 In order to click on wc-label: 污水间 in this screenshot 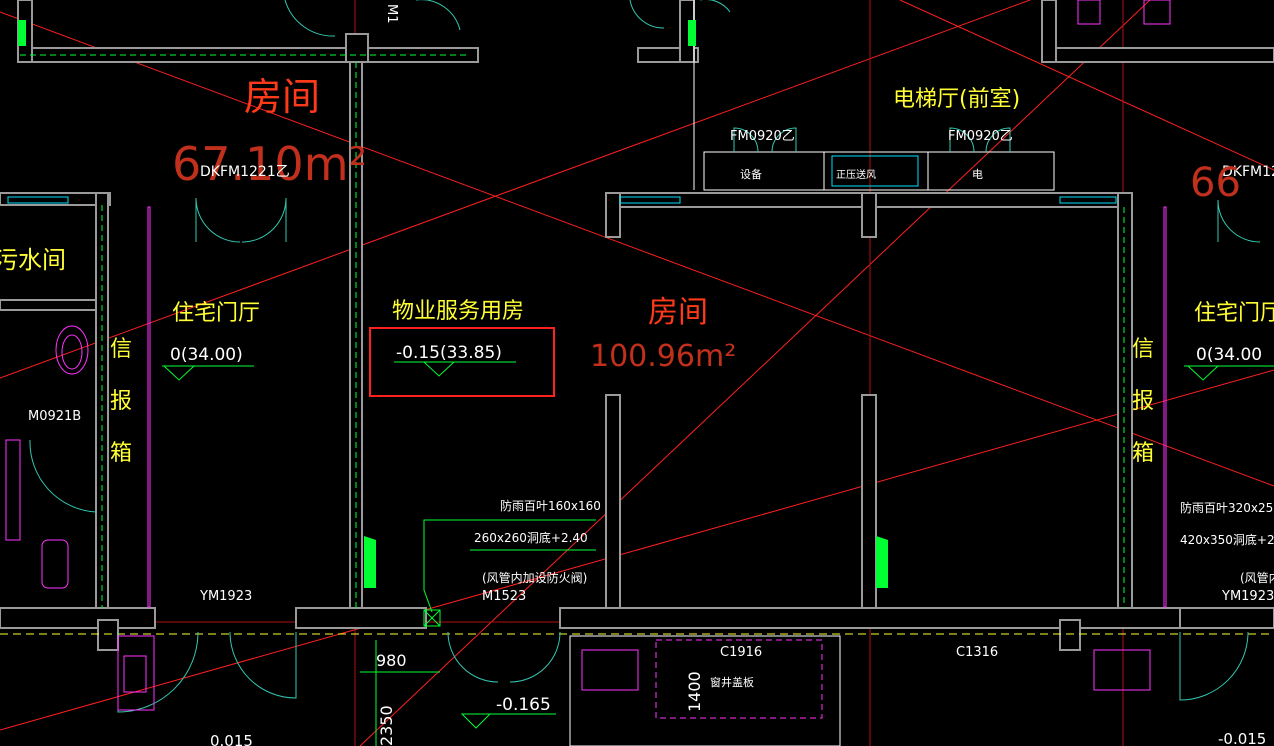, I will do `click(33, 260)`.